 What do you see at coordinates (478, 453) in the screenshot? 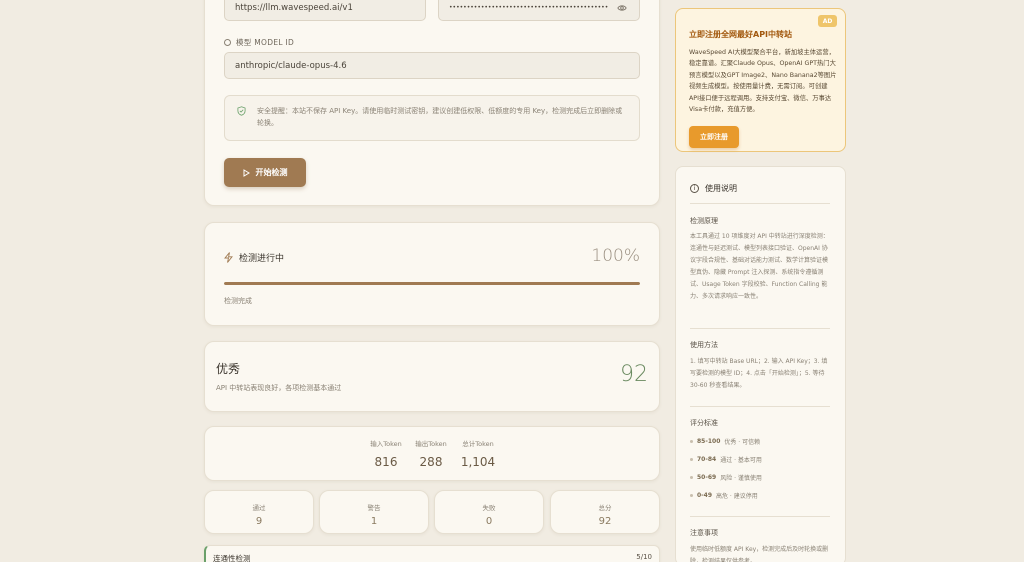
I see `token-total: 总计Token 1,104` at bounding box center [478, 453].